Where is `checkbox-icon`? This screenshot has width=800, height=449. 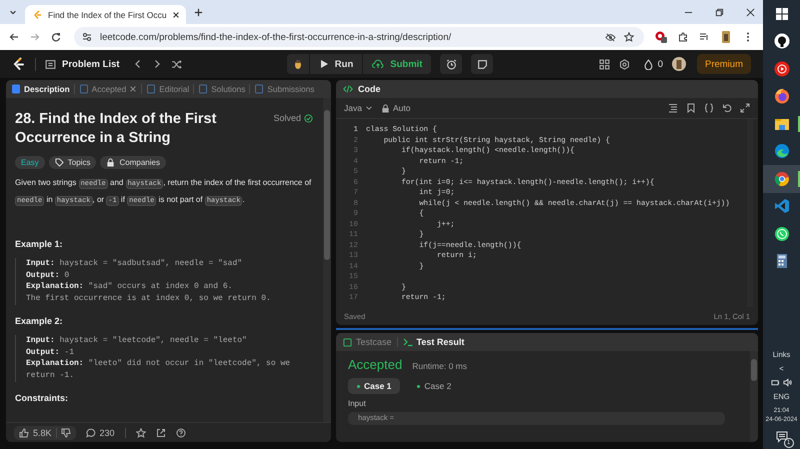 checkbox-icon is located at coordinates (347, 342).